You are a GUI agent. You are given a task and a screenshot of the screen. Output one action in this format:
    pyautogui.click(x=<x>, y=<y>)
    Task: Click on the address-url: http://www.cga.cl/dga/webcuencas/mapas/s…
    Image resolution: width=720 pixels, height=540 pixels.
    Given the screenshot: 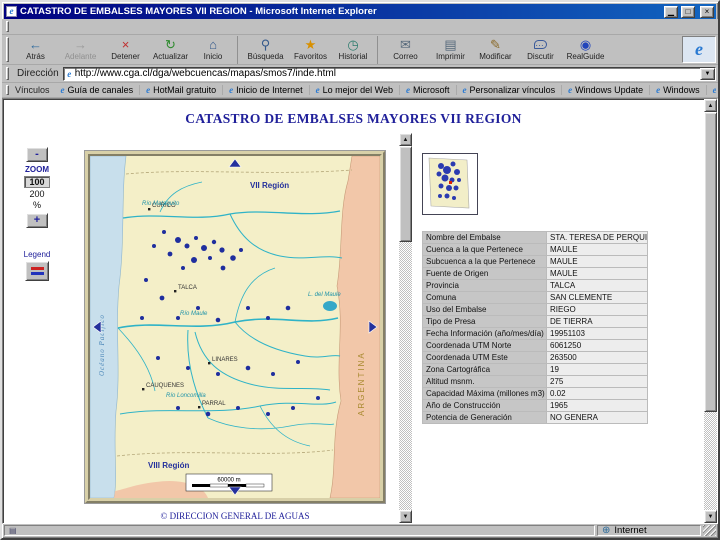 What is the action you would take?
    pyautogui.click(x=387, y=73)
    